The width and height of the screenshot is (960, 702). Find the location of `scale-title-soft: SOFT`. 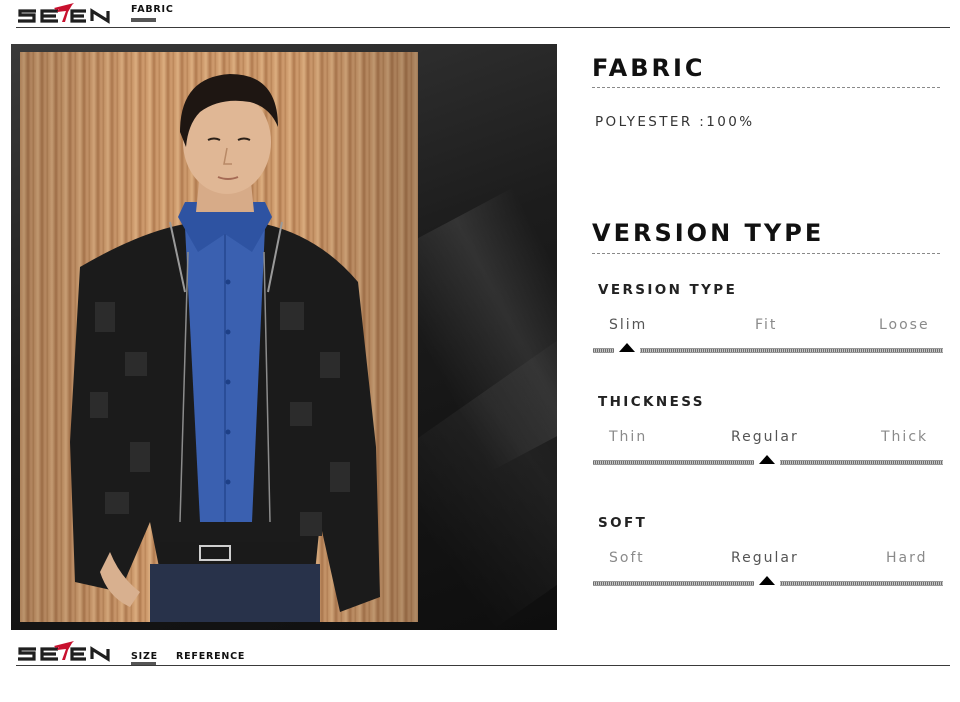

scale-title-soft: SOFT is located at coordinates (623, 523).